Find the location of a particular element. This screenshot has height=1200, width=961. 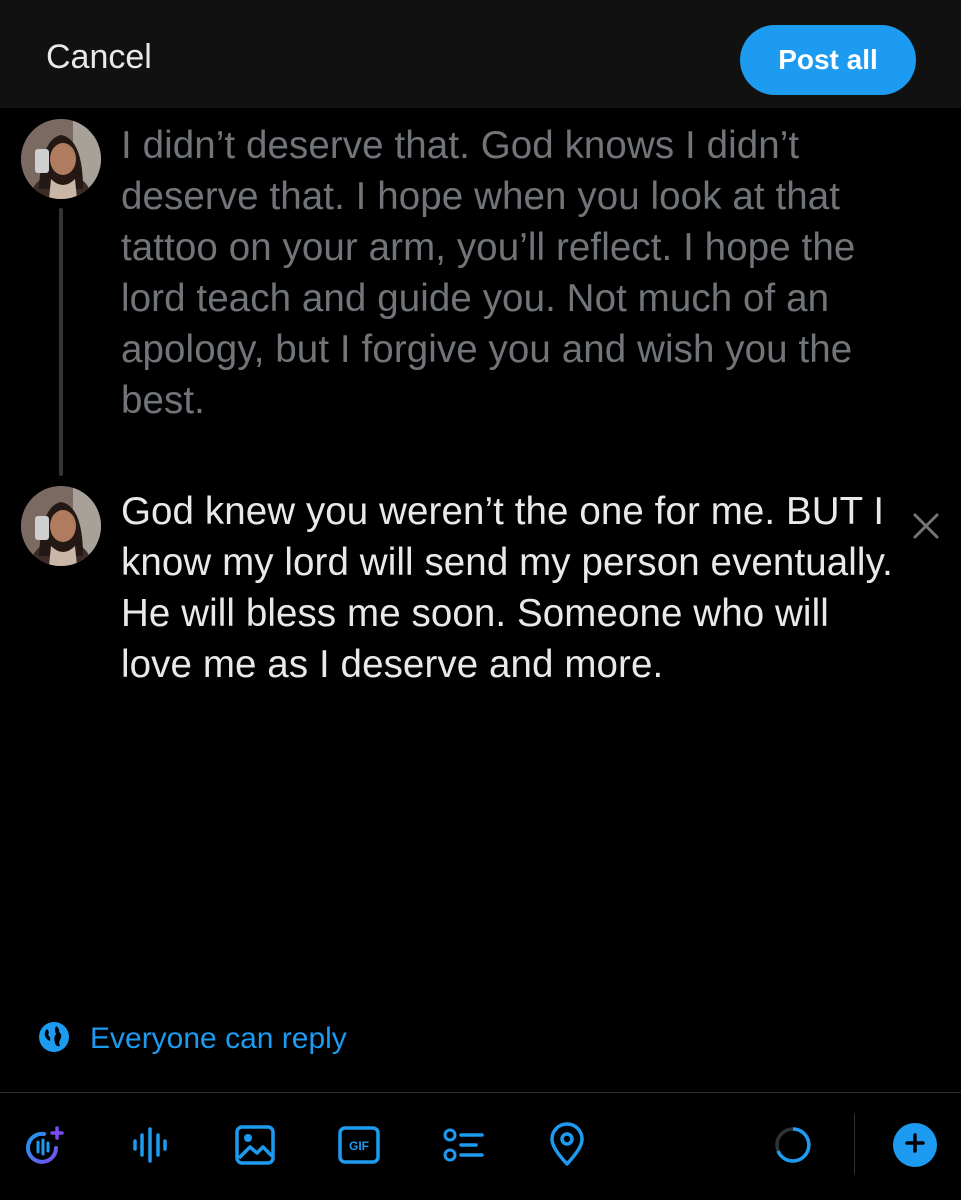

toolbar-separator is located at coordinates (854, 1144).